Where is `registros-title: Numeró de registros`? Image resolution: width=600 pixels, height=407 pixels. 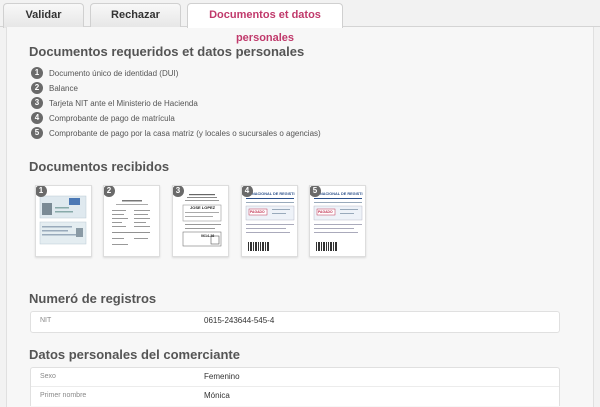
registros-title: Numeró de registros is located at coordinates (93, 298).